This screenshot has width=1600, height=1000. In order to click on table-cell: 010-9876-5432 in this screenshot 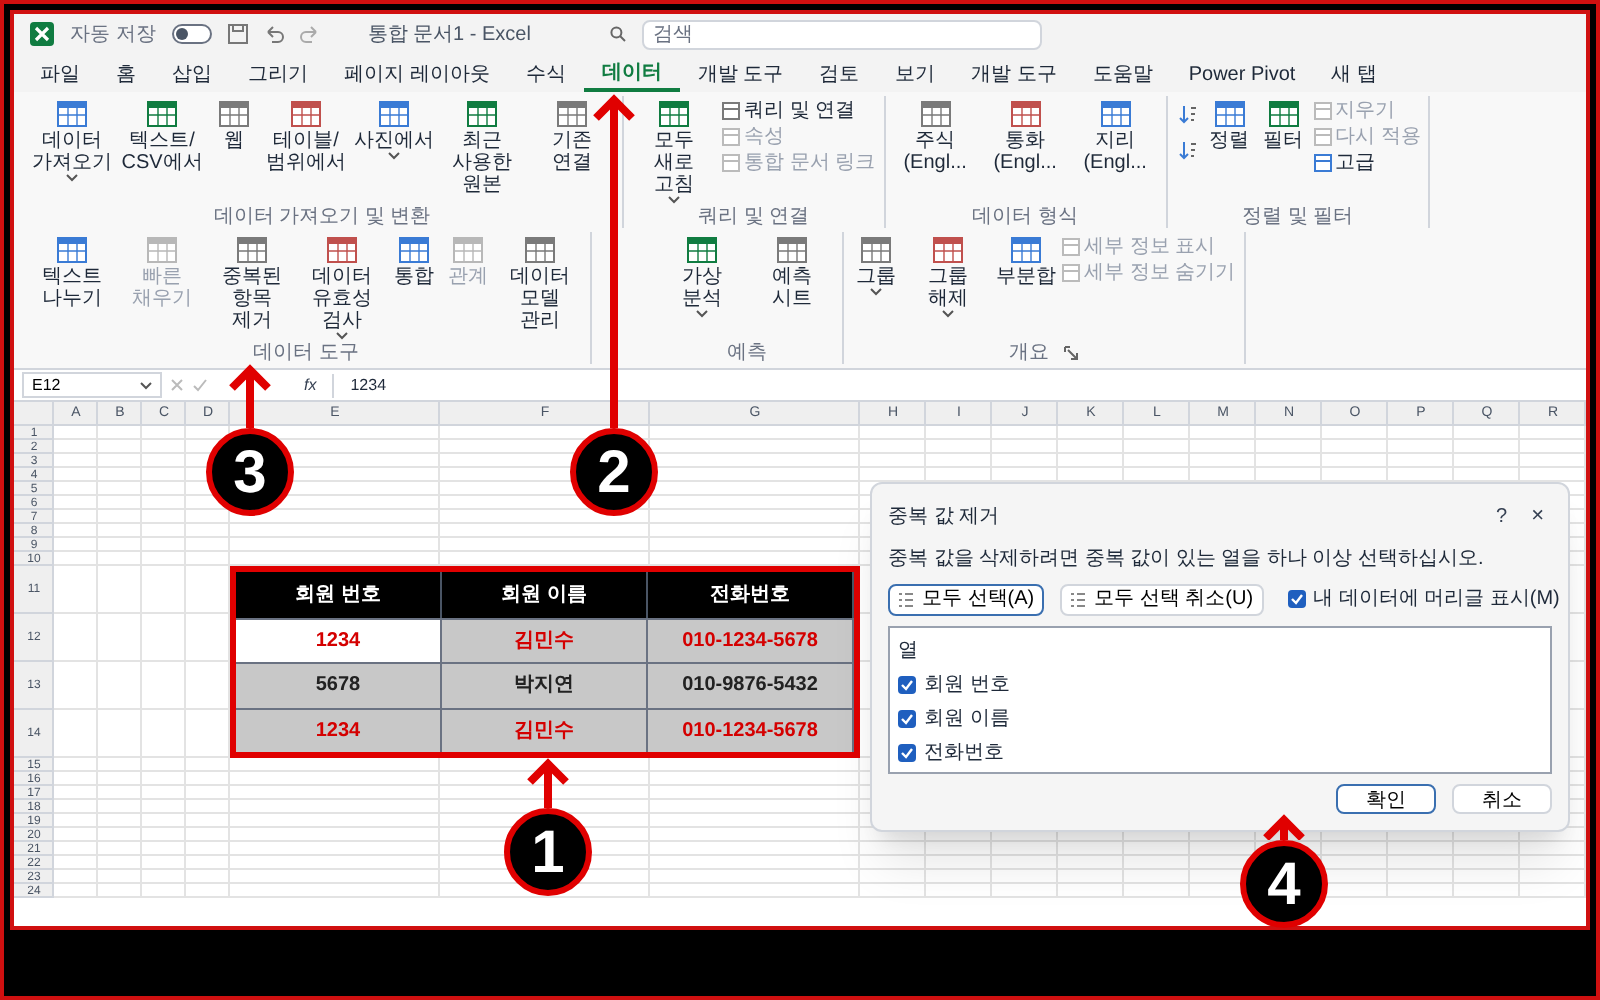, I will do `click(751, 684)`.